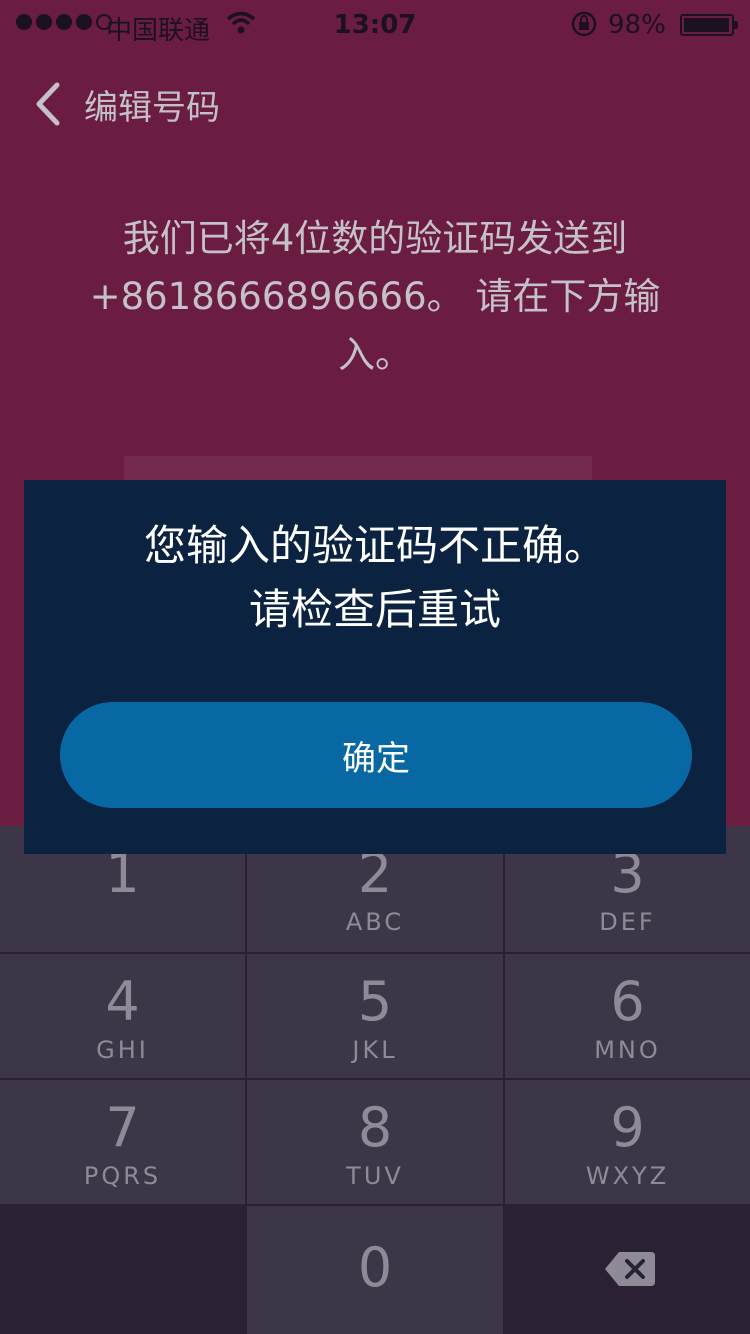 The height and width of the screenshot is (1334, 750). Describe the element at coordinates (627, 1176) in the screenshot. I see `key-letters: WXYZ` at that location.